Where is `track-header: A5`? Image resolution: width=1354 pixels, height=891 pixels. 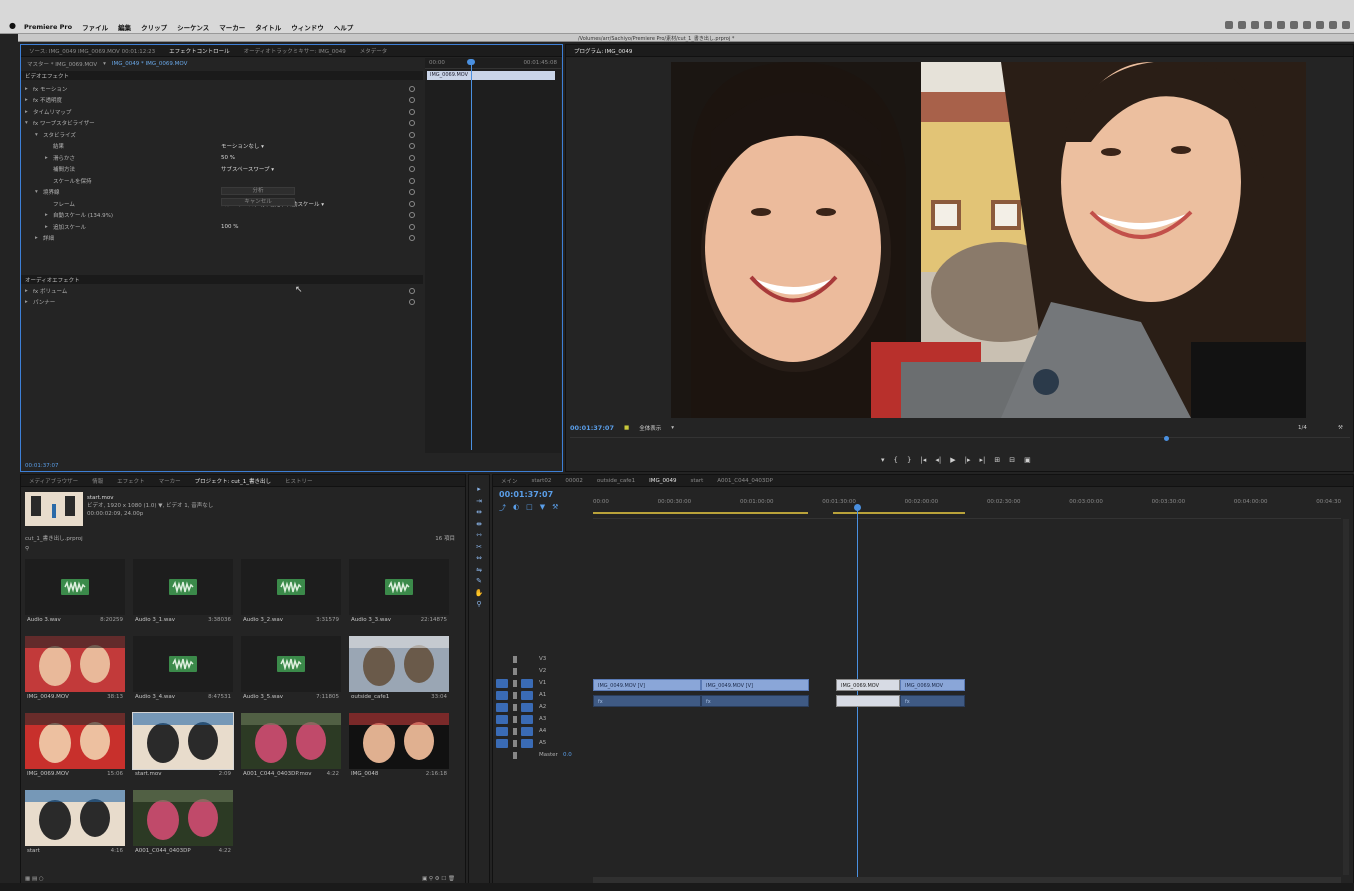
track-header: A5 is located at coordinates (543, 743).